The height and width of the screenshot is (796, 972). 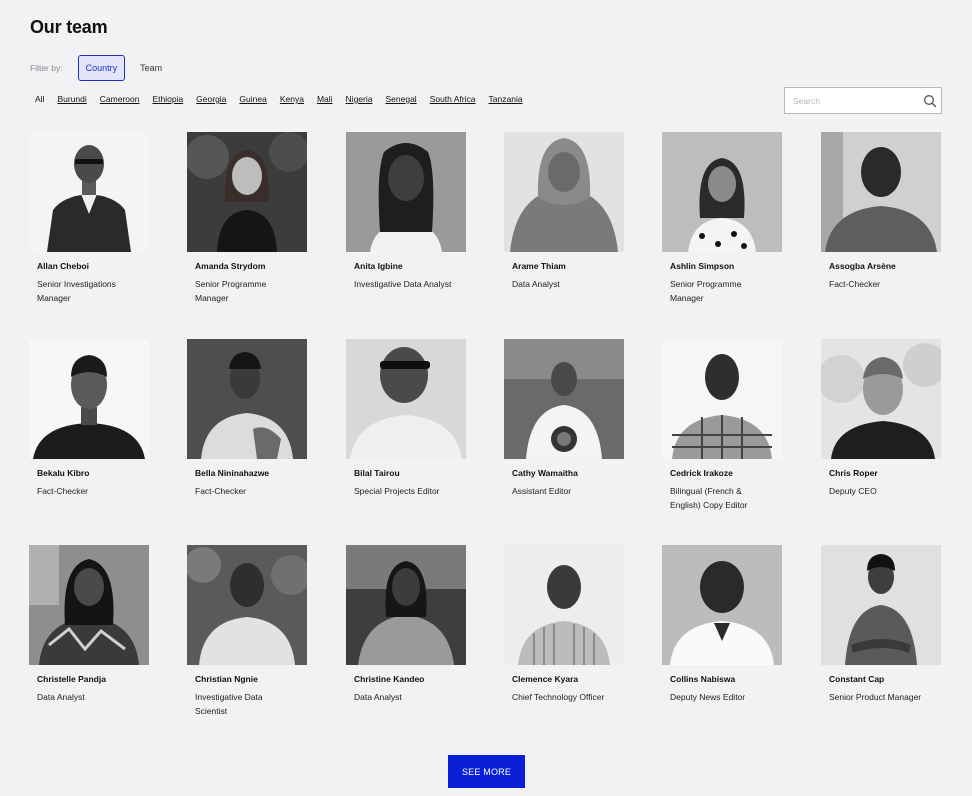 I want to click on member-card: Arame Thiam Data Analyst, so click(x=564, y=211).